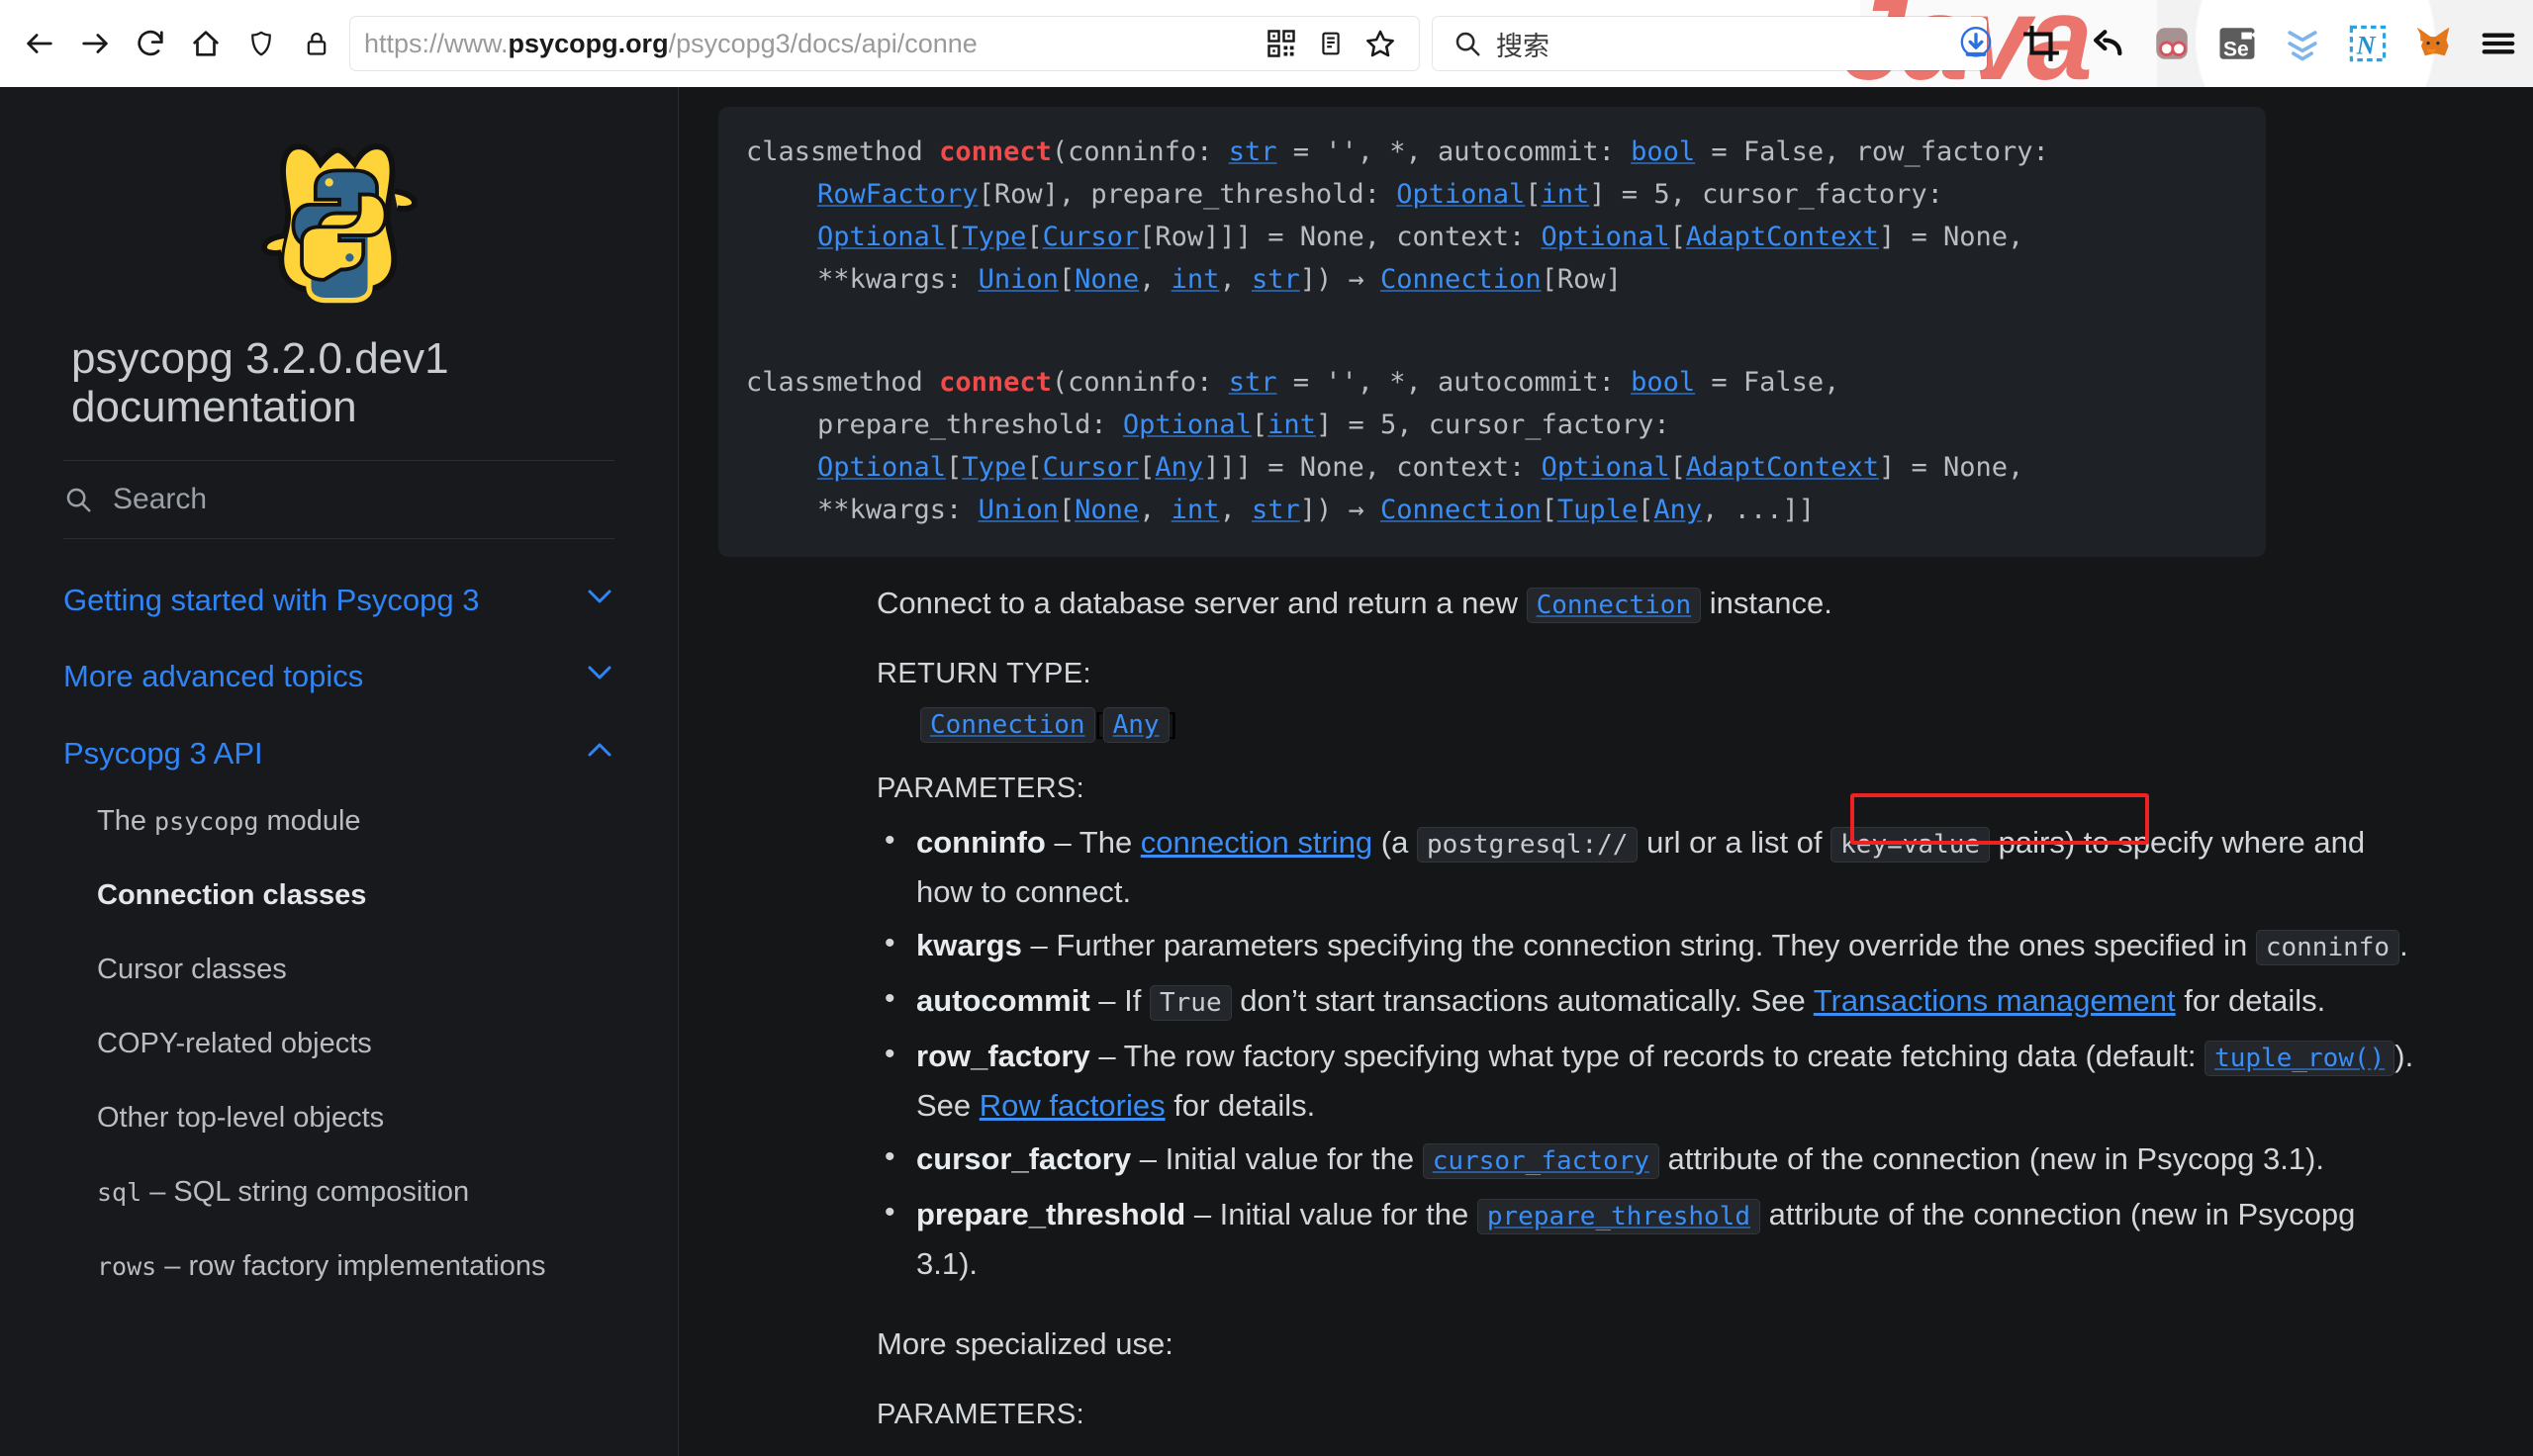  What do you see at coordinates (163, 753) in the screenshot?
I see `sidebar-group-label: Psycopg 3 API` at bounding box center [163, 753].